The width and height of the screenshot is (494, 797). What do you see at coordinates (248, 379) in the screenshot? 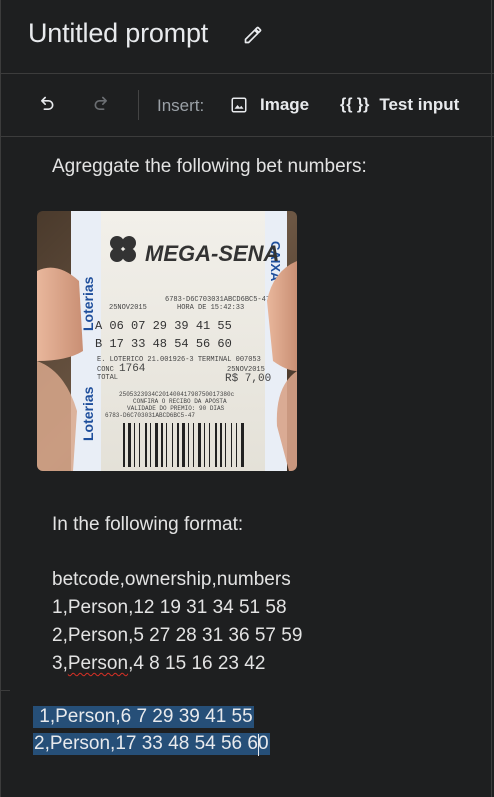
I see `ticket-total-value: R$ 7,00` at bounding box center [248, 379].